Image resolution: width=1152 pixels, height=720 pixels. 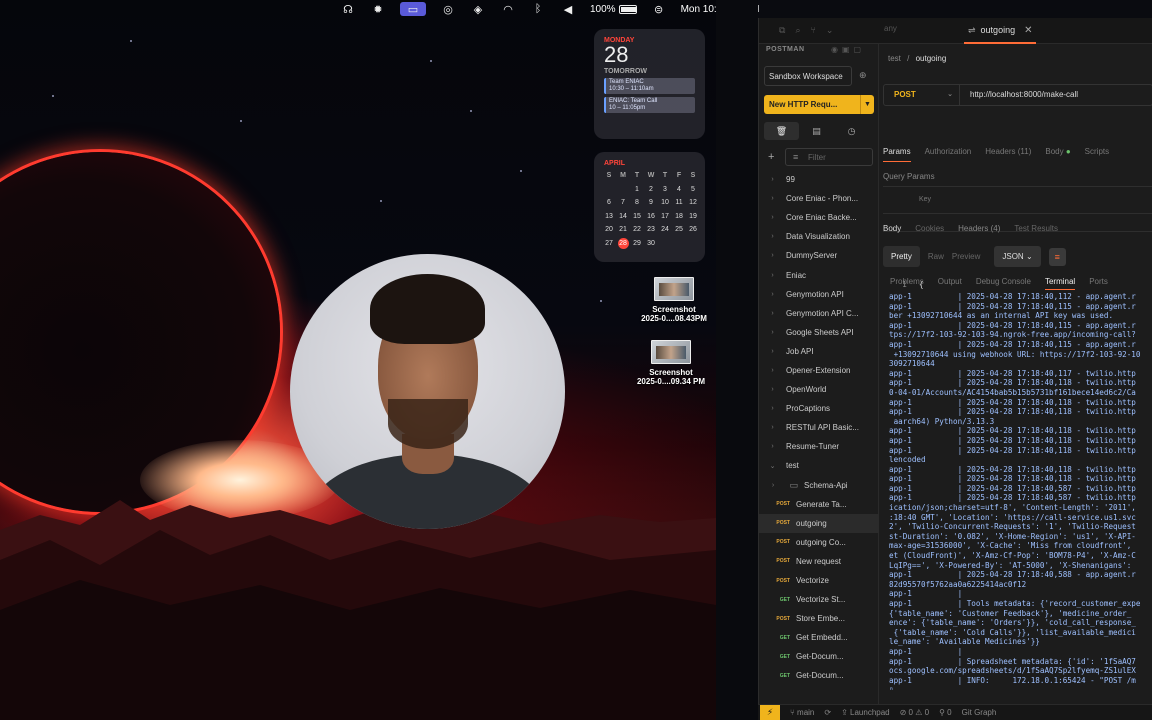 What do you see at coordinates (979, 228) in the screenshot?
I see `tab-response-headers: Headers (4)` at bounding box center [979, 228].